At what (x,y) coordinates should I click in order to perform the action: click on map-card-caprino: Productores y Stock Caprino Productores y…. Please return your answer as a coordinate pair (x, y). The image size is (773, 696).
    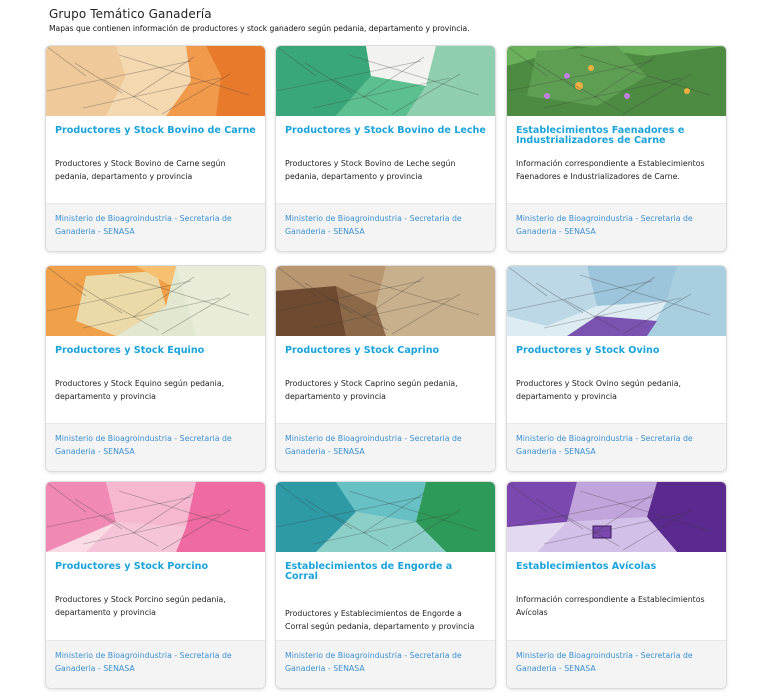
    Looking at the image, I should click on (385, 368).